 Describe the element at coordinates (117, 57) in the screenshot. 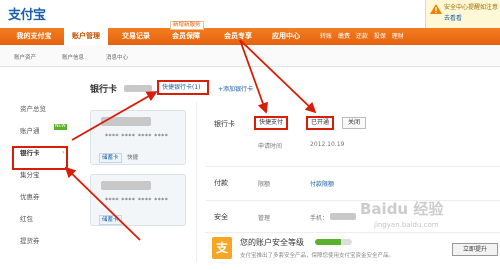

I see `subnav-message-center: 消息中心` at that location.